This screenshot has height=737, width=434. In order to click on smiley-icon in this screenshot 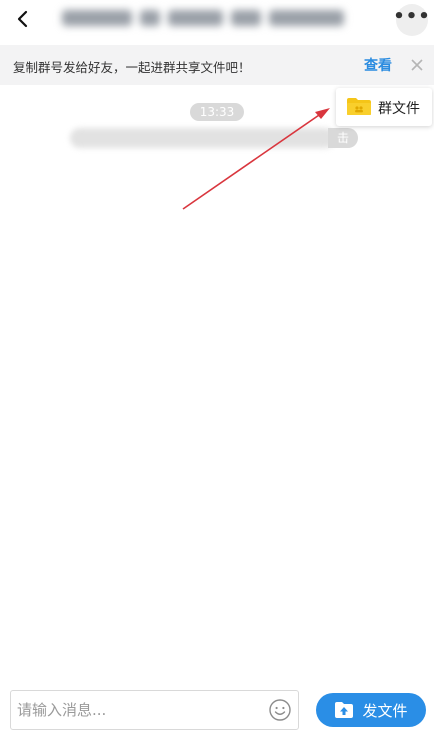, I will do `click(280, 710)`.